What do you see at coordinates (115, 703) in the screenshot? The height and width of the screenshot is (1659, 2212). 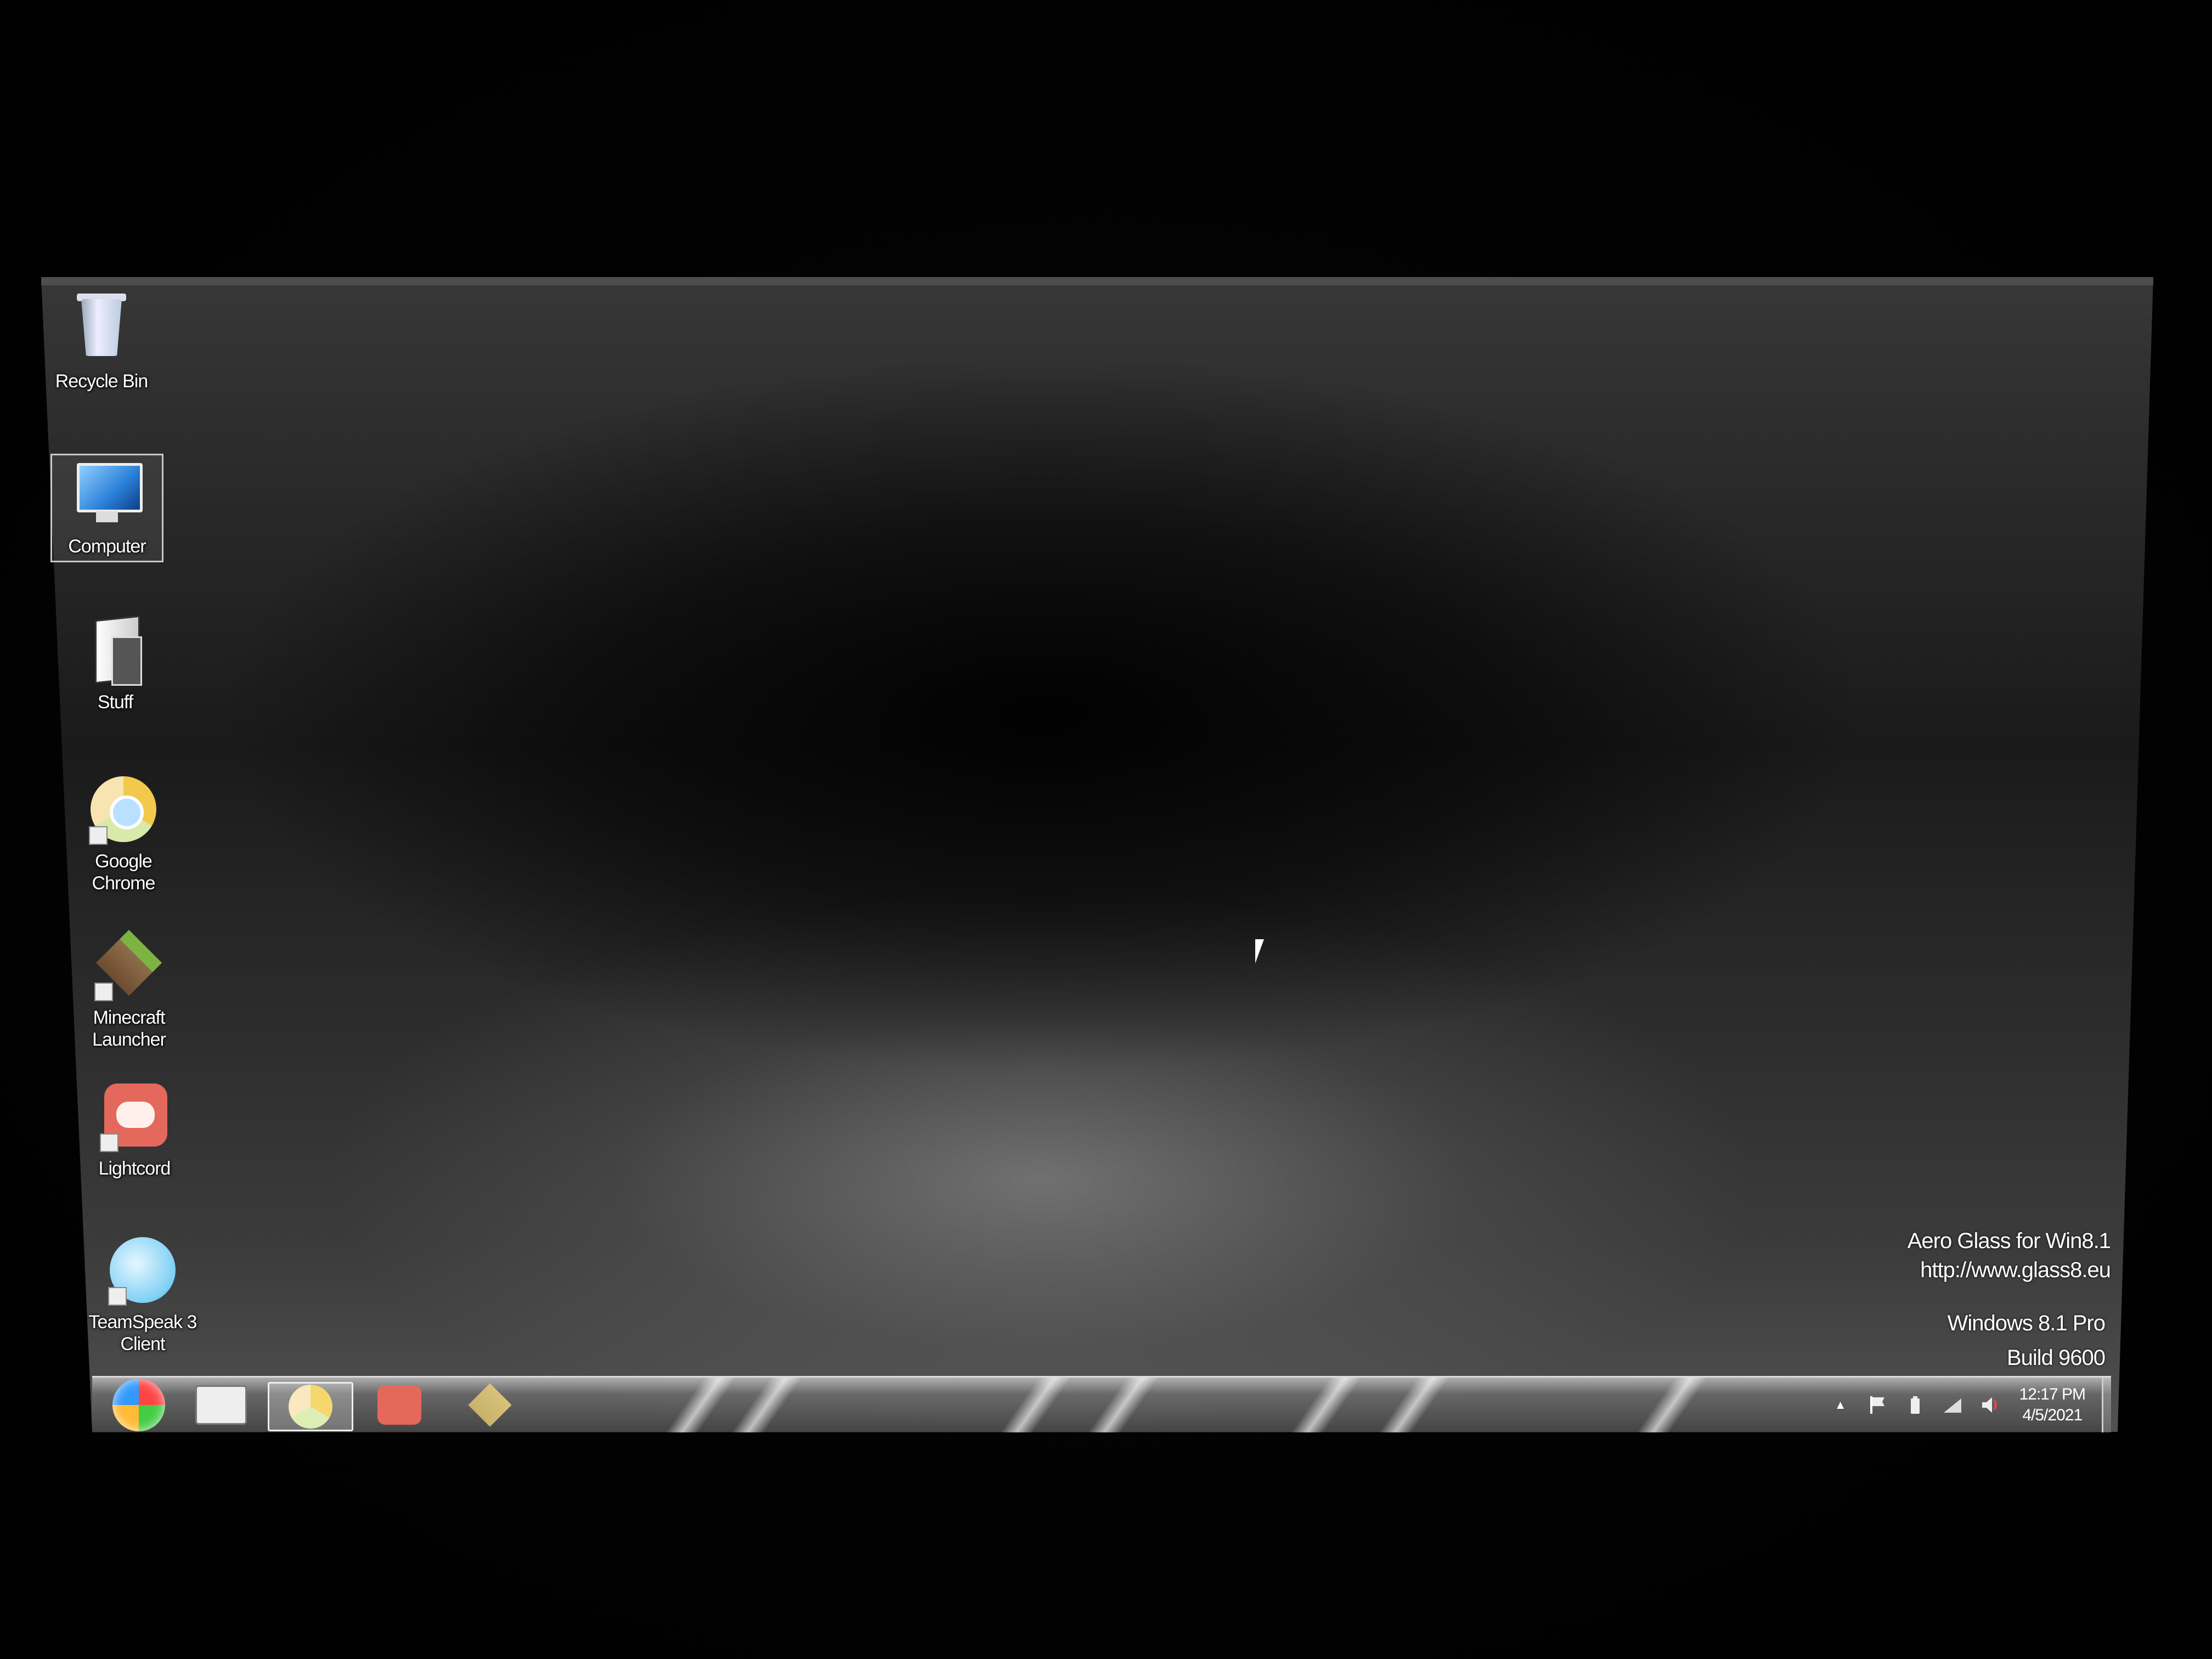 I see `icon-label: Stuff` at bounding box center [115, 703].